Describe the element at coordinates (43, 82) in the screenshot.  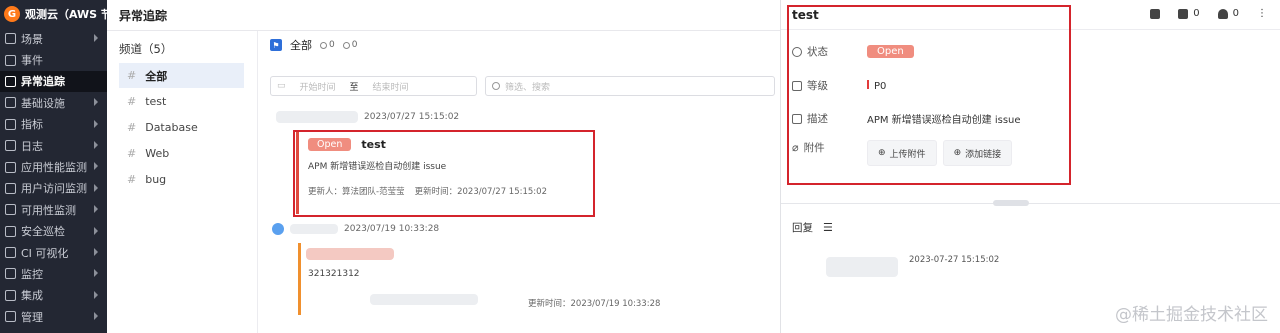
I see `sidebar-item-label: 异常追踪` at that location.